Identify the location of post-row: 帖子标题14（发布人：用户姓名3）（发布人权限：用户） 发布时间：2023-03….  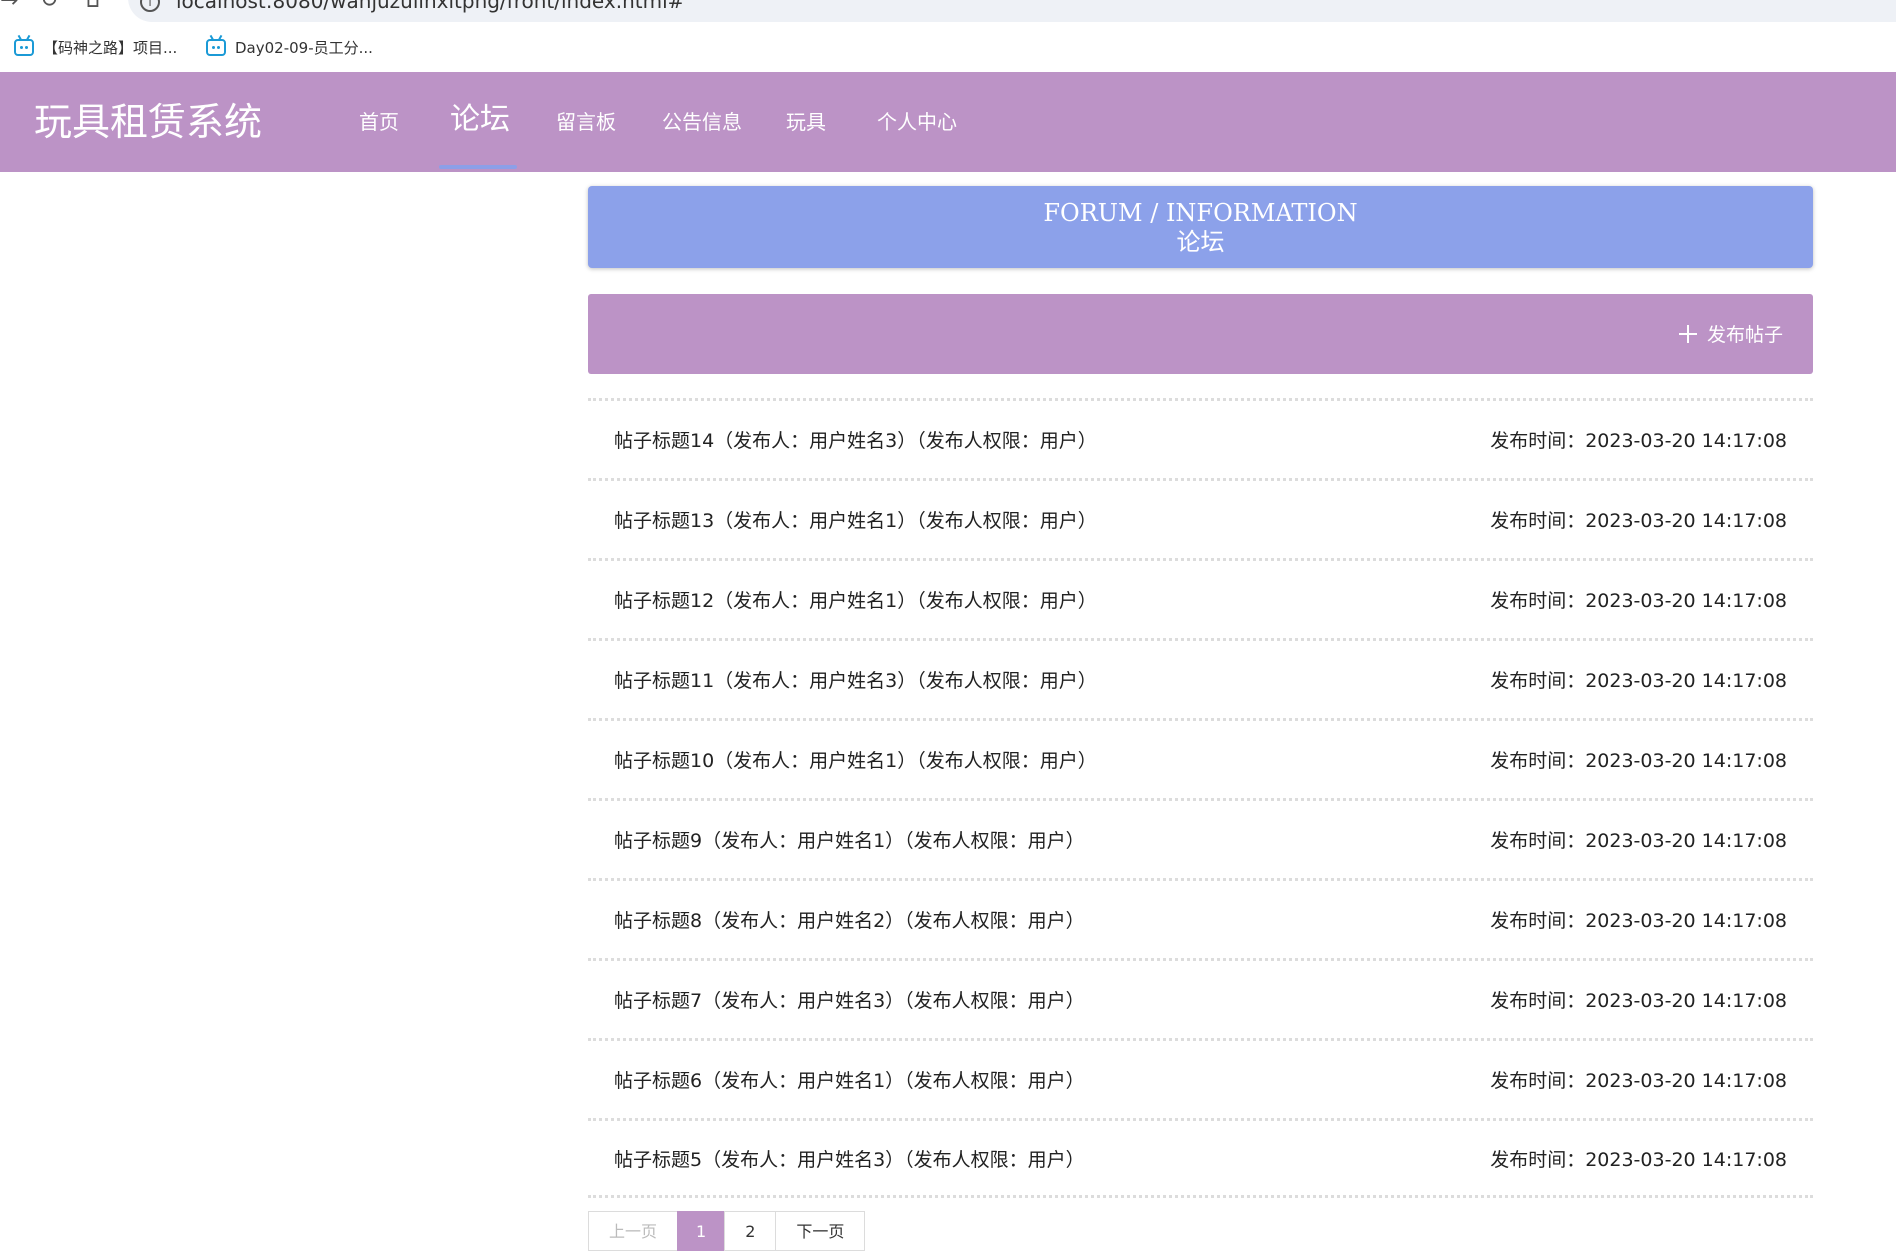
(1200, 438).